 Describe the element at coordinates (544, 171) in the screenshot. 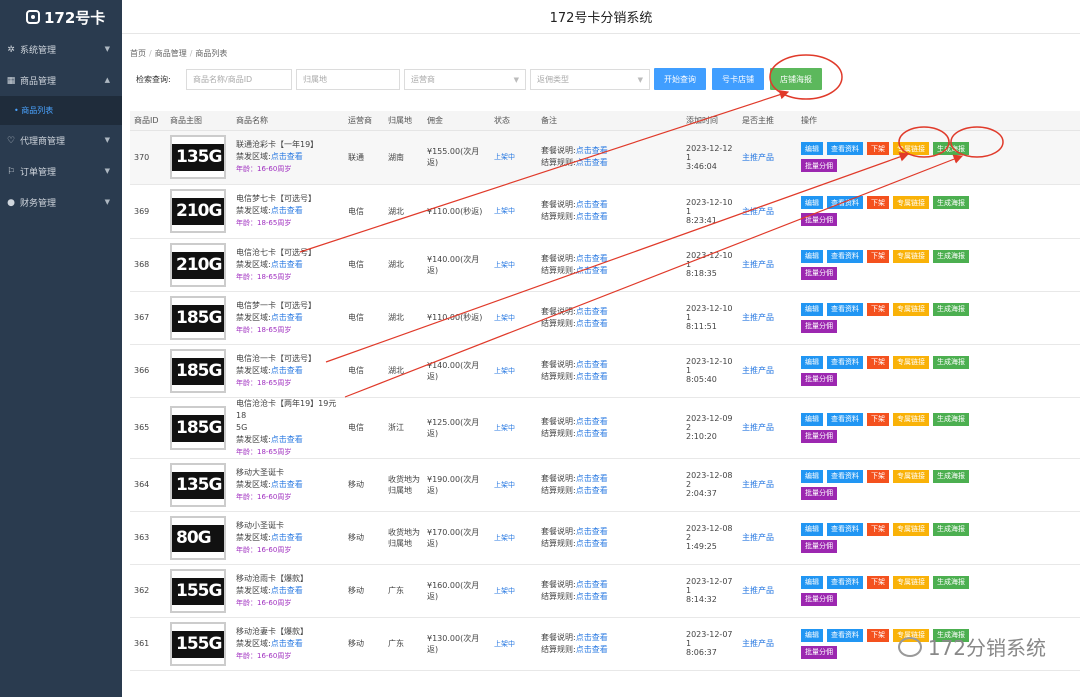

I see `annotation-arrow` at that location.